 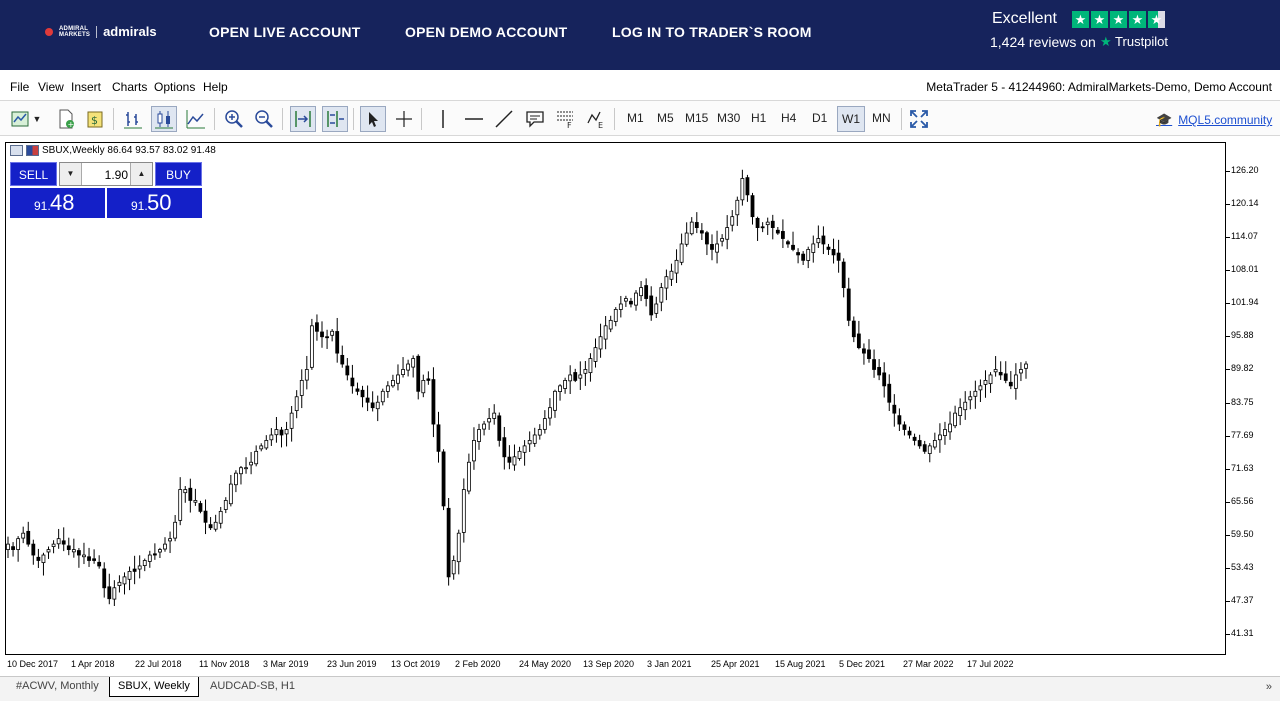 What do you see at coordinates (901, 119) in the screenshot?
I see `toolbar-divider` at bounding box center [901, 119].